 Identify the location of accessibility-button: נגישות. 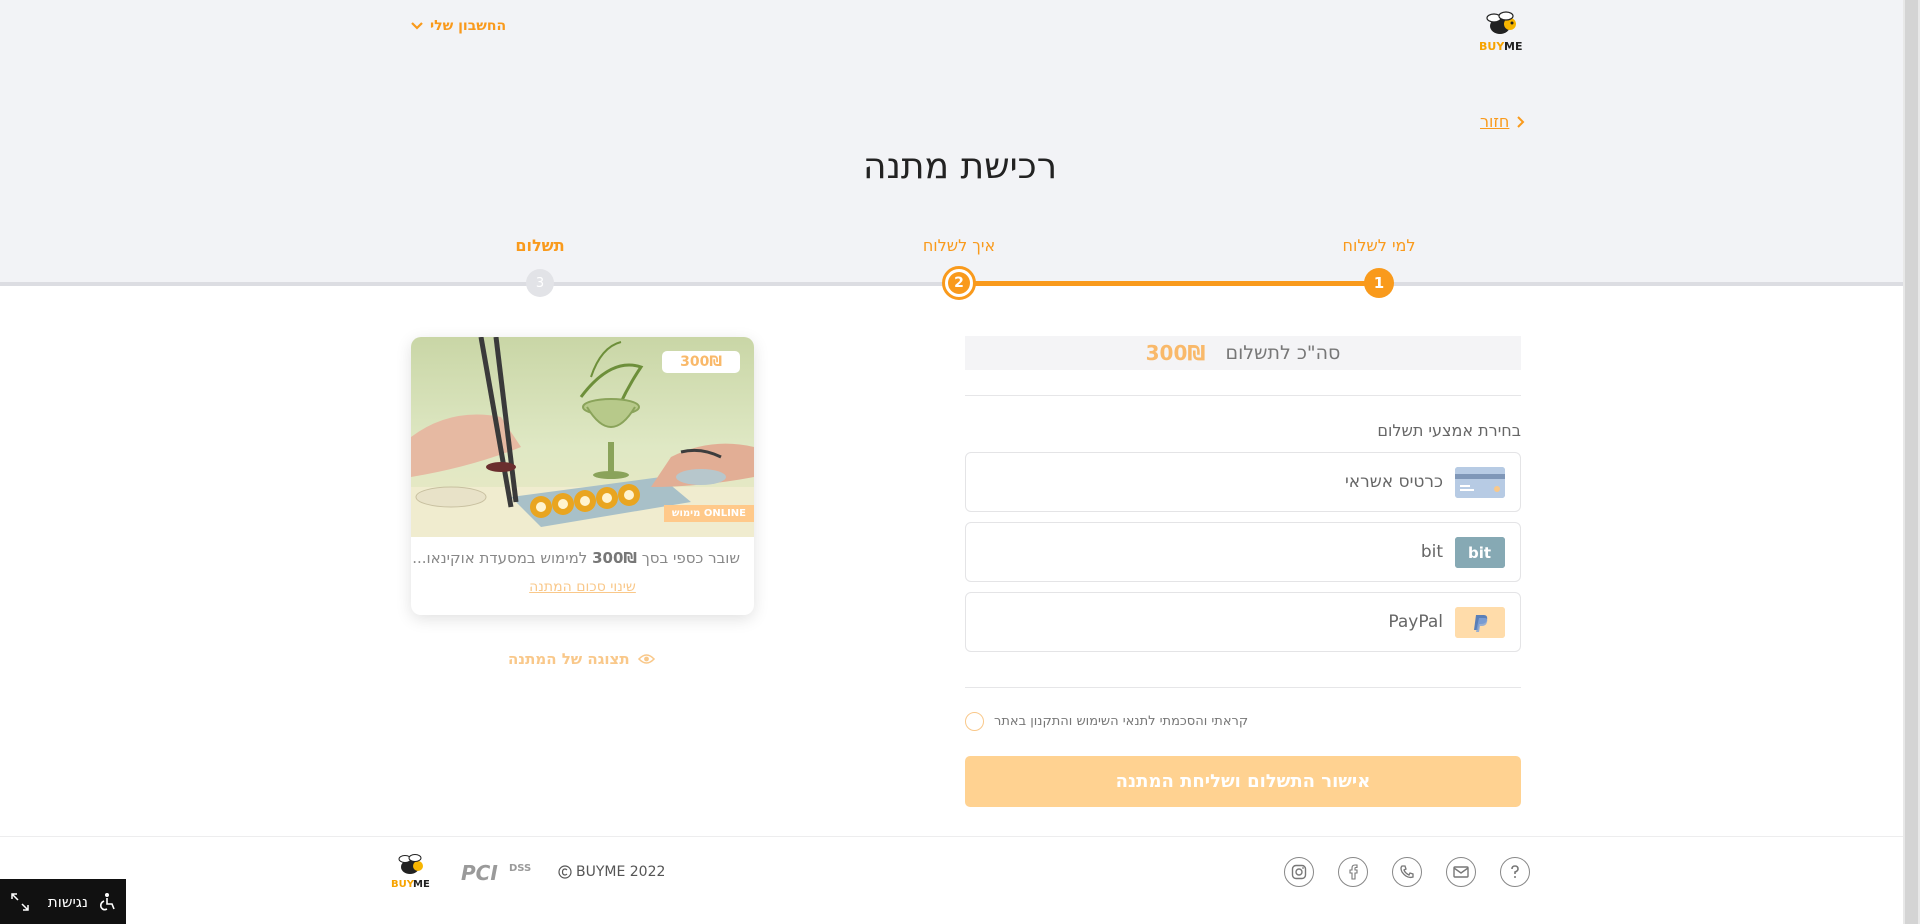
(63, 901).